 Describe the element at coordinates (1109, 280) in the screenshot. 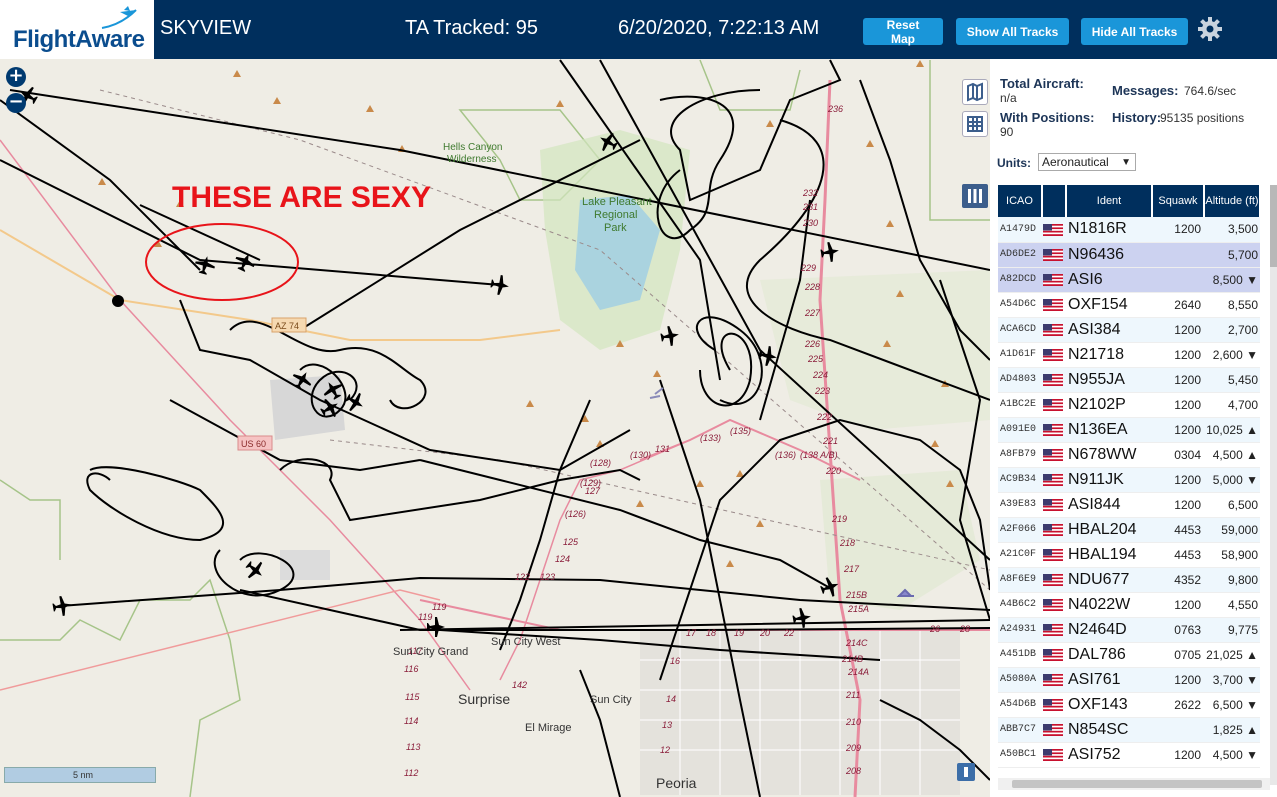

I see `ident-cell: ASI6` at that location.